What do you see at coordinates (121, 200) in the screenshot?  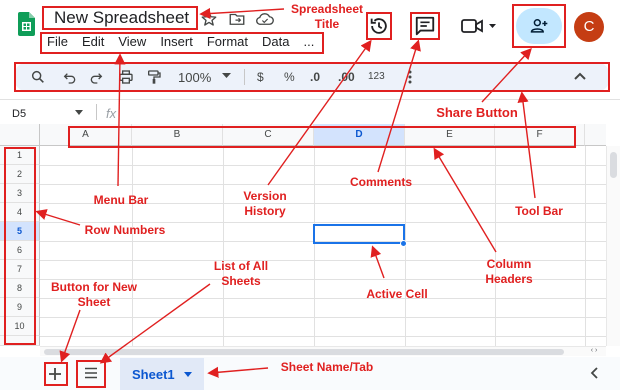 I see `annotation-menu-bar: Menu Bar` at bounding box center [121, 200].